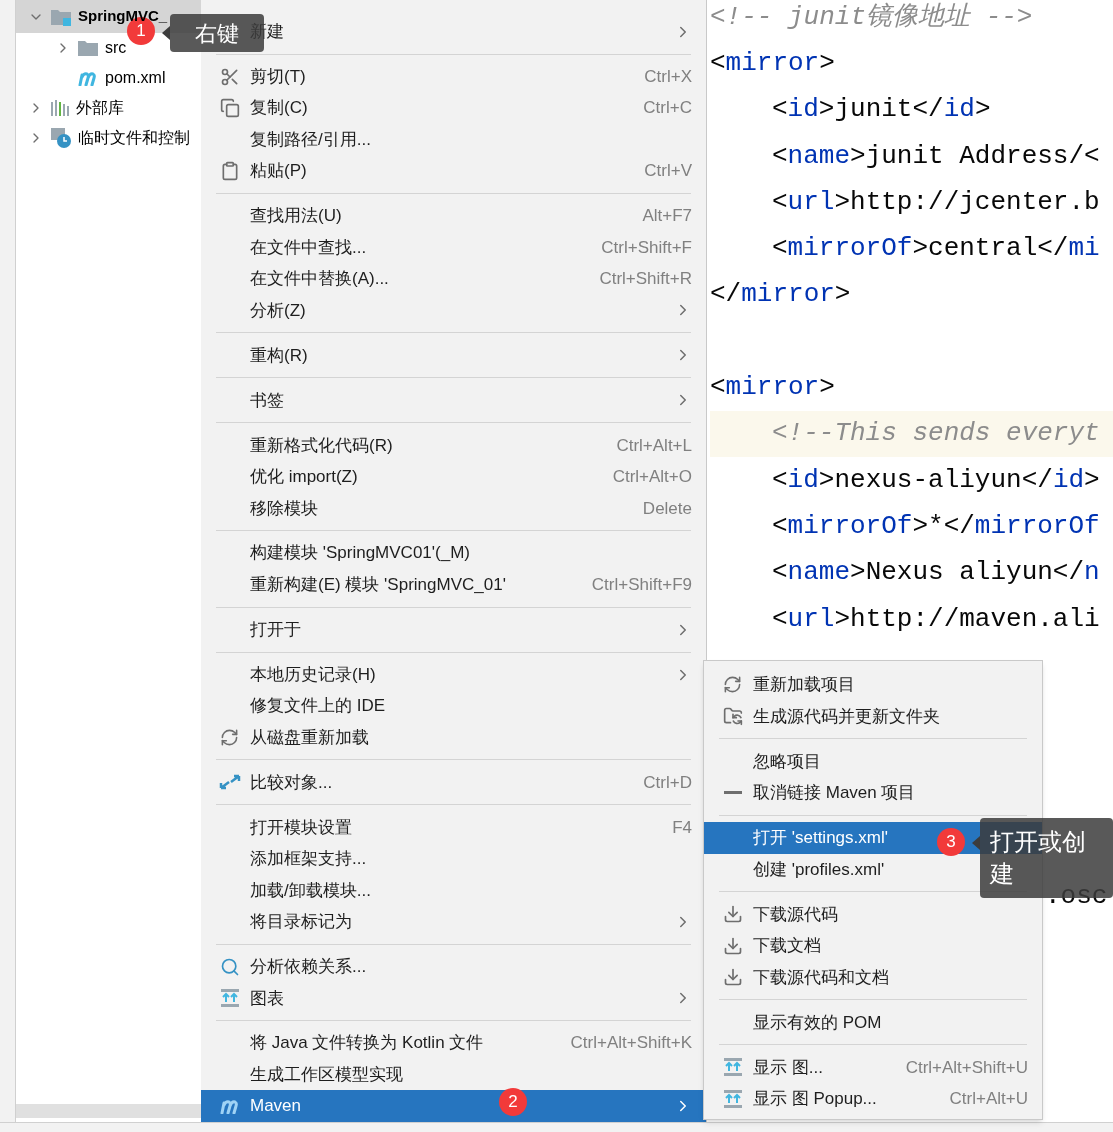 The width and height of the screenshot is (1113, 1132). Describe the element at coordinates (936, 202) in the screenshot. I see `code-line: <url>http://jcenter.b` at that location.